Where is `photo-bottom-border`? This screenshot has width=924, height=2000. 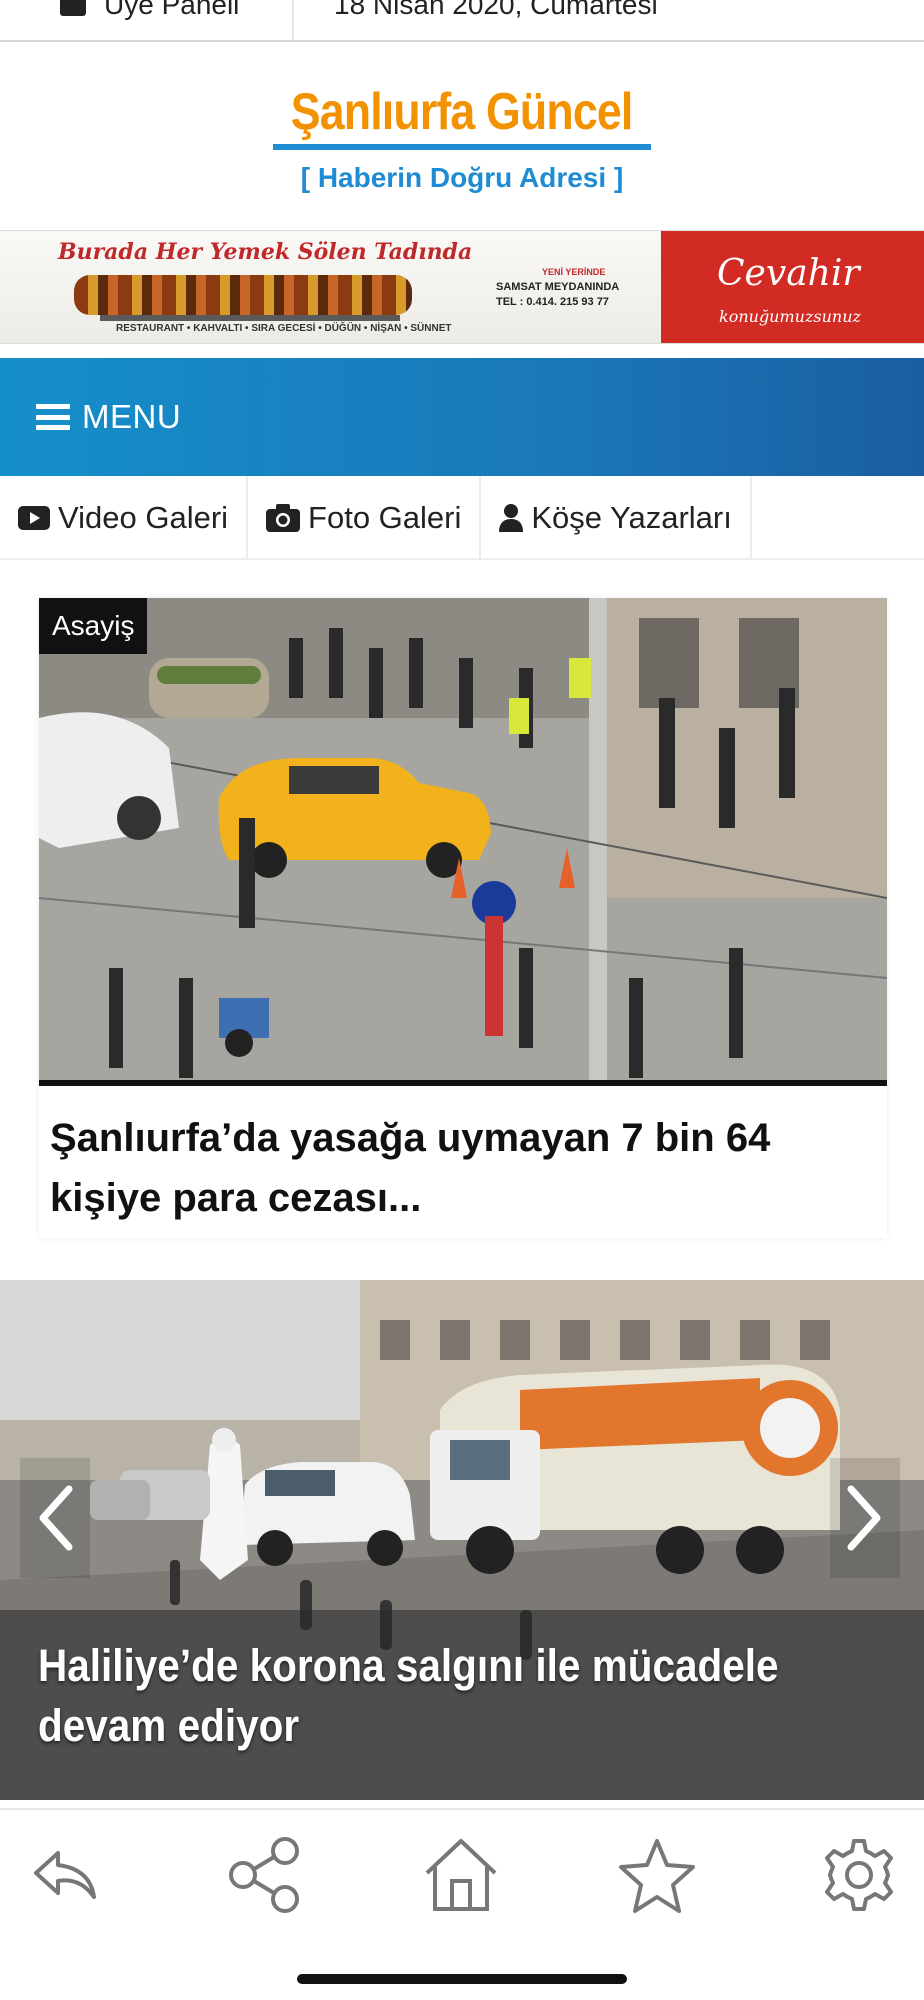
photo-bottom-border is located at coordinates (463, 1083).